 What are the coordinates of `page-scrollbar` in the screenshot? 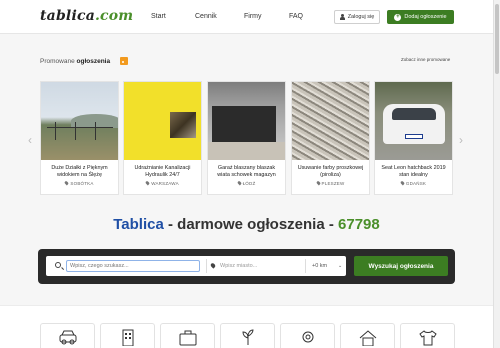 It's located at (496, 174).